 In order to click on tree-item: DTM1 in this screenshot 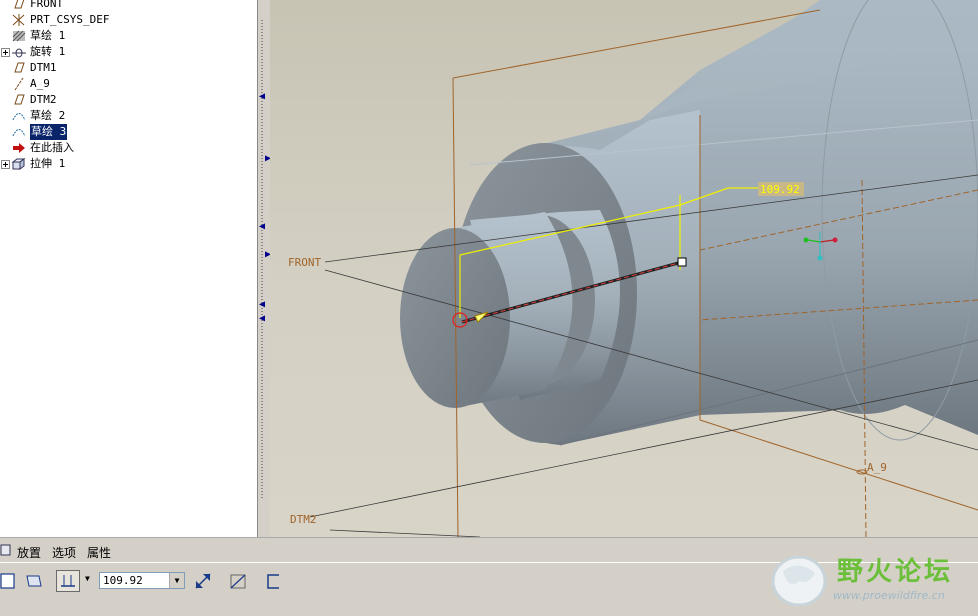, I will do `click(128, 68)`.